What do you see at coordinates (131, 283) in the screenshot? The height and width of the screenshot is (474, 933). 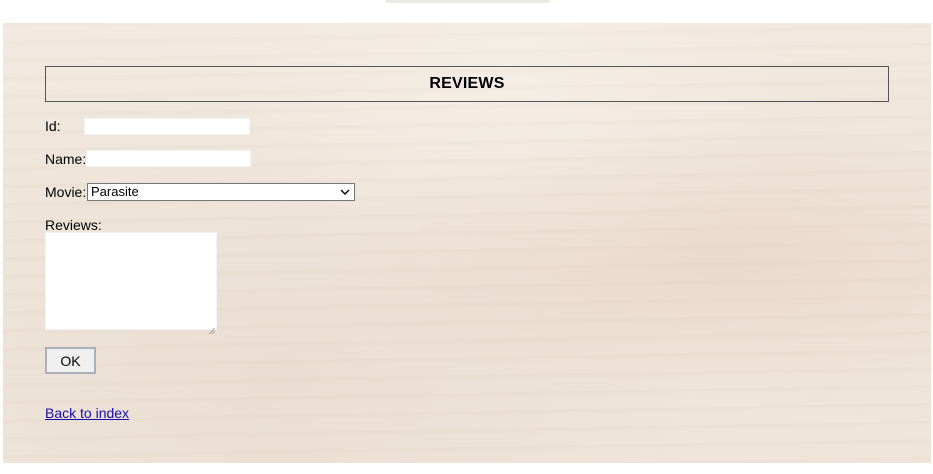 I see `reviews-textarea` at bounding box center [131, 283].